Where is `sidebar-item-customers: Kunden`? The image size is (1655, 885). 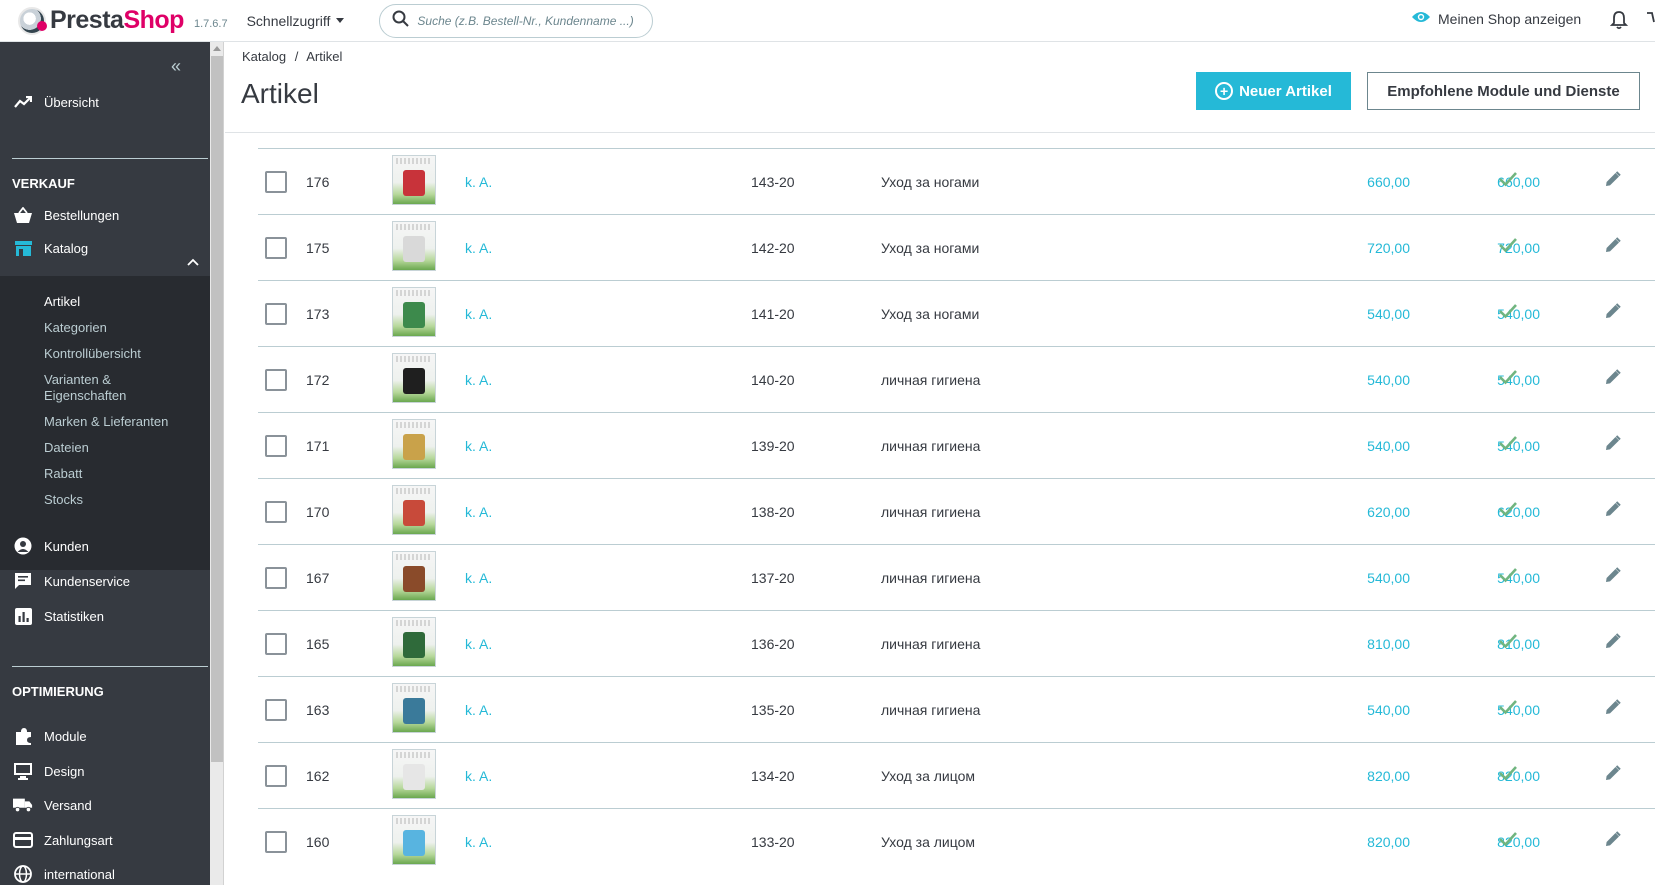 sidebar-item-customers: Kunden is located at coordinates (105, 546).